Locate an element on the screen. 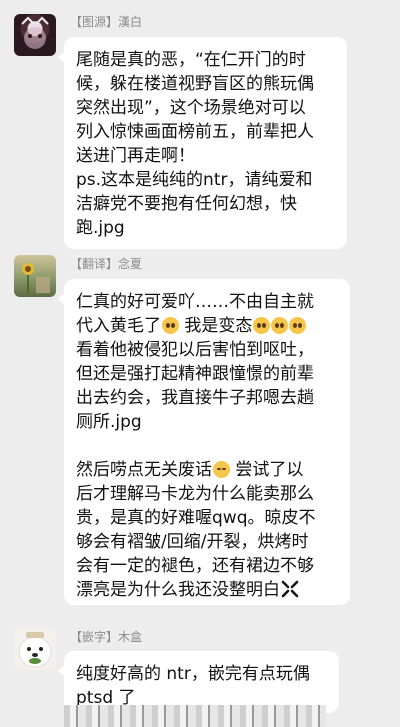 The height and width of the screenshot is (727, 400). message-text-line: 看着他被侵犯以后害怕到呕吐， is located at coordinates (195, 350).